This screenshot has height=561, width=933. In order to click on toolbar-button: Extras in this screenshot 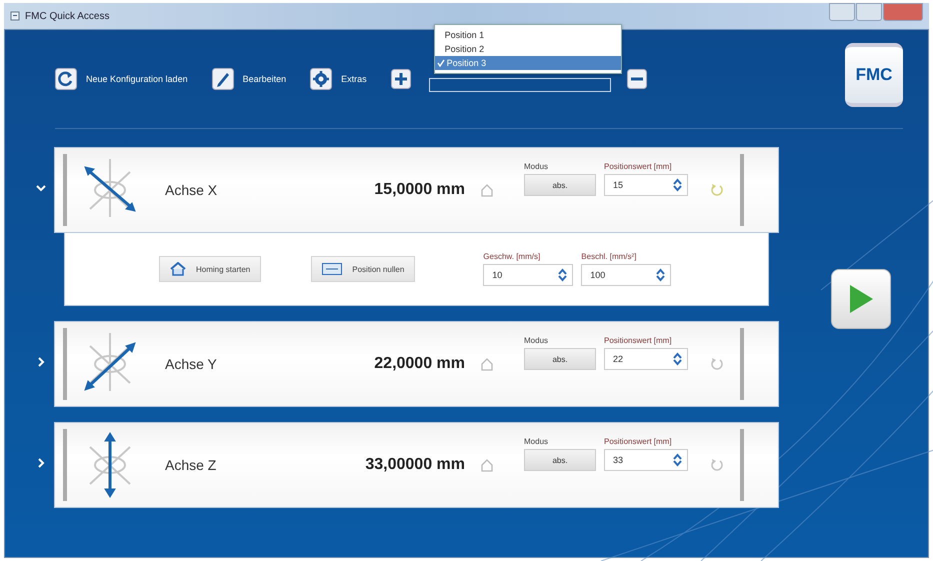, I will do `click(338, 79)`.